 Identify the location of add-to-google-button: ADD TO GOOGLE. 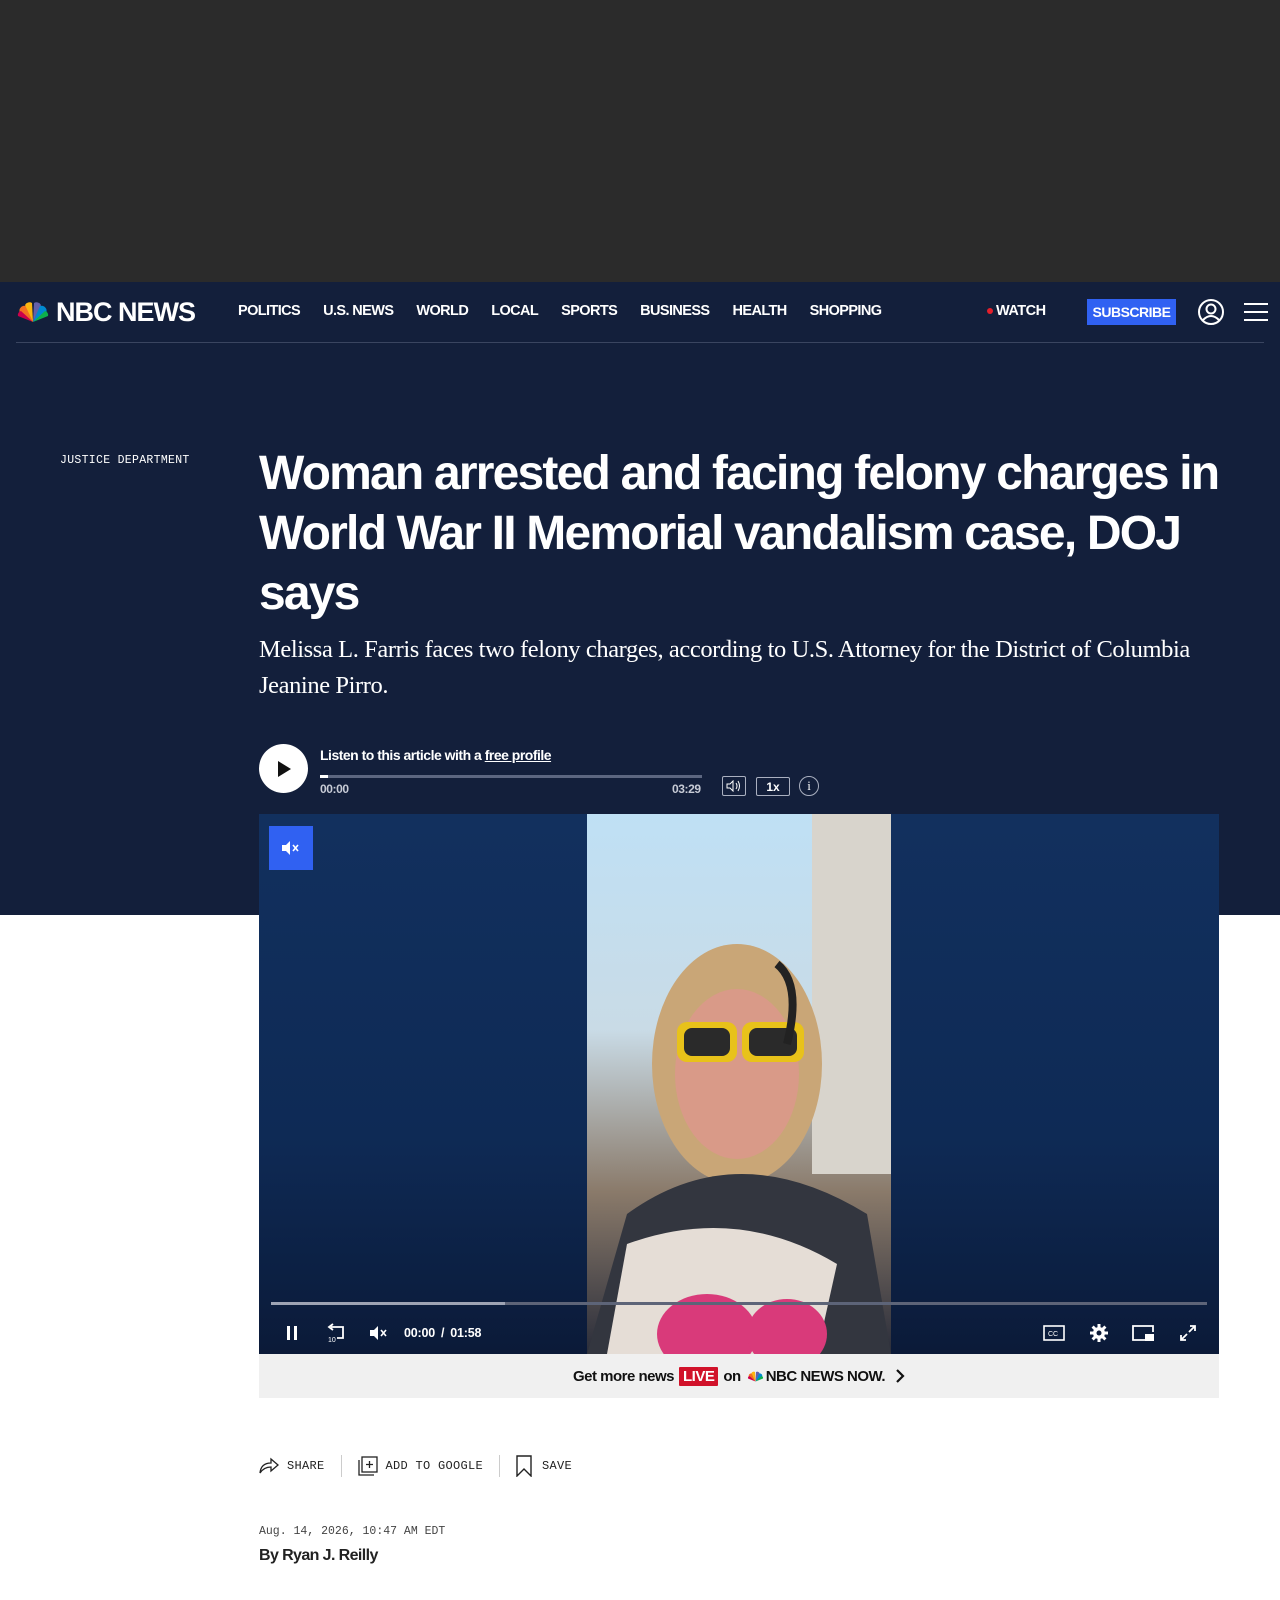
(420, 1466).